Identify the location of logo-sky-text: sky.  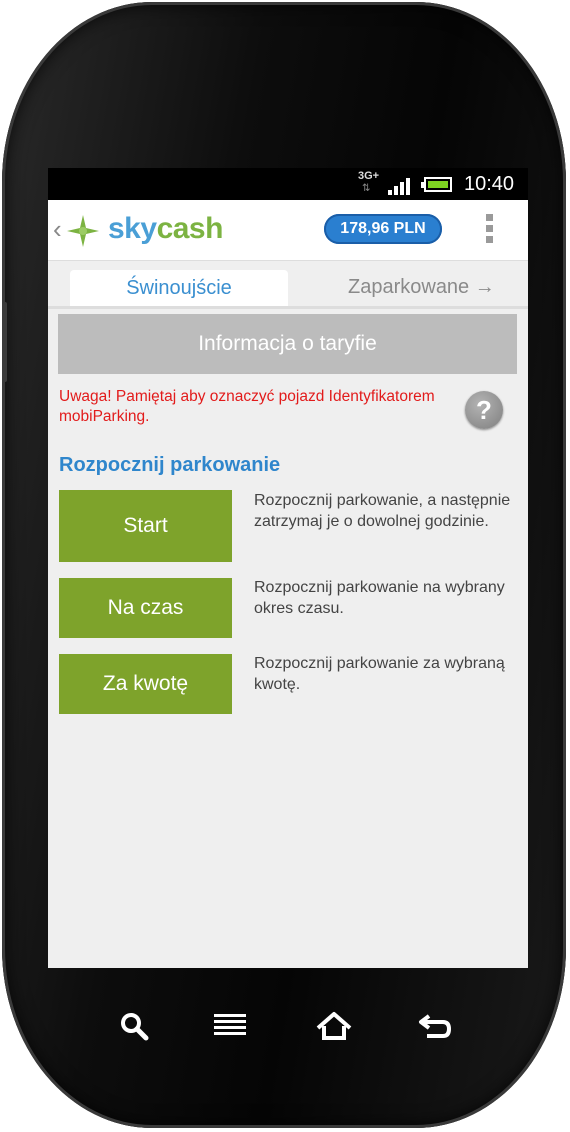
(132, 228).